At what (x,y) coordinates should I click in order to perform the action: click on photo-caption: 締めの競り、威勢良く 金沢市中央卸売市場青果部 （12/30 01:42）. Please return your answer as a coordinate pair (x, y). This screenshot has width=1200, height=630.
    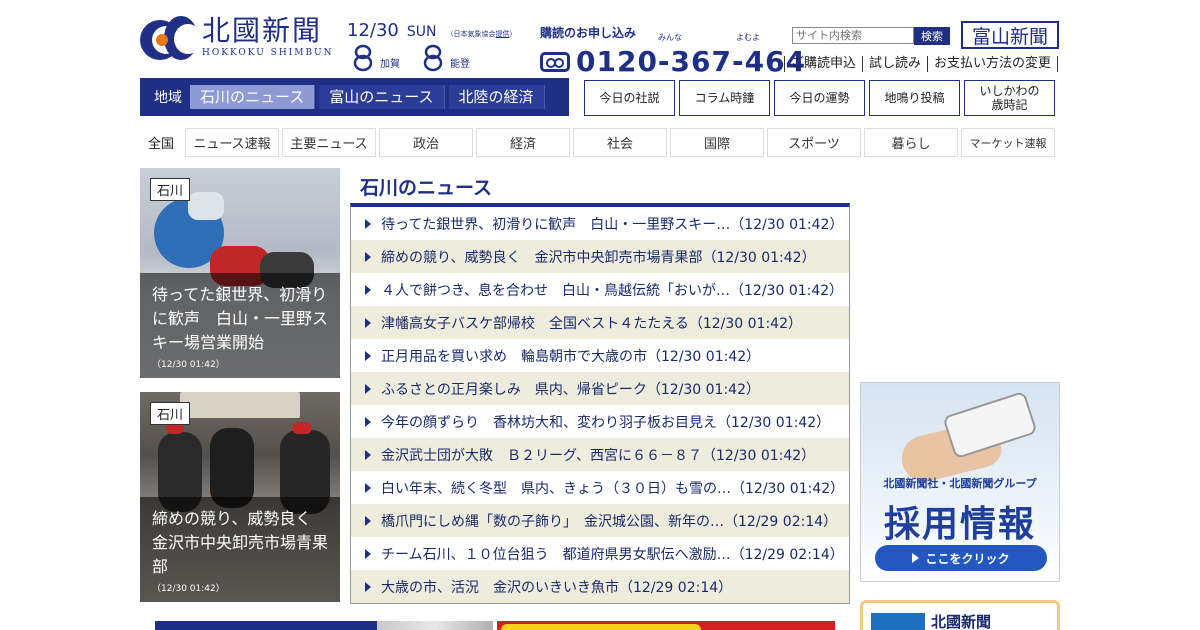
    Looking at the image, I should click on (240, 549).